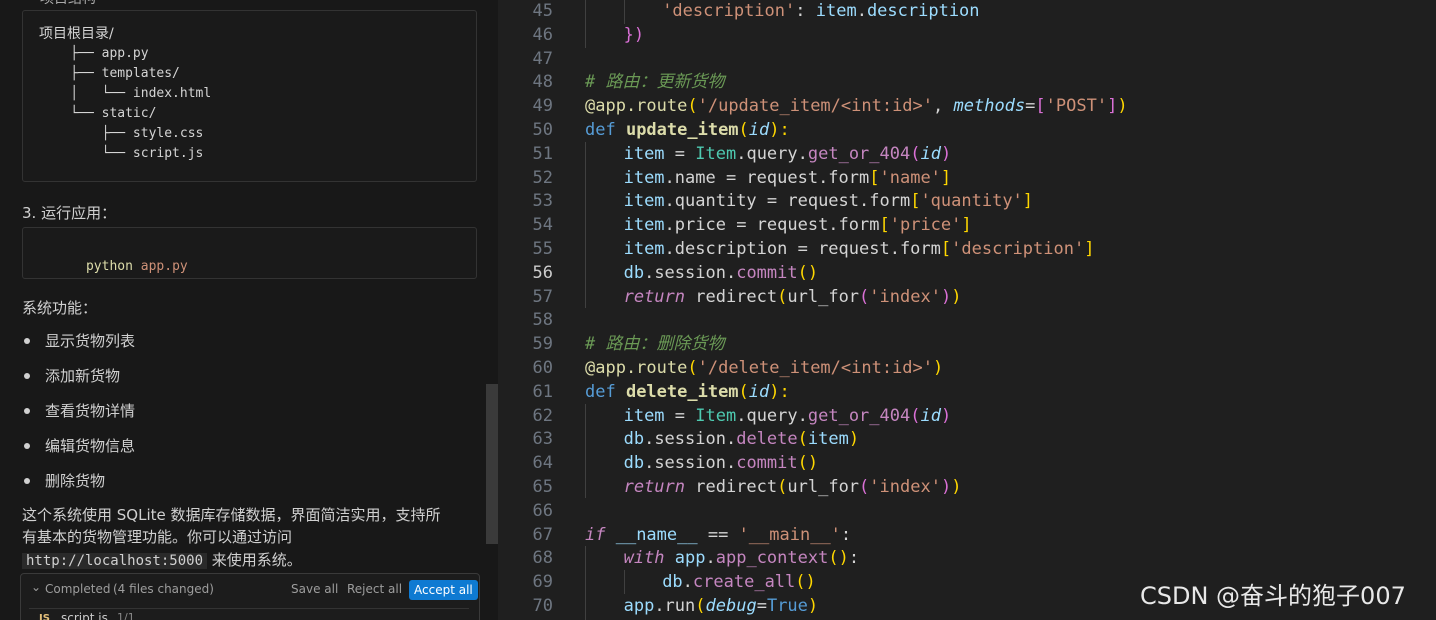  Describe the element at coordinates (634, 463) in the screenshot. I see `code-token: db` at that location.